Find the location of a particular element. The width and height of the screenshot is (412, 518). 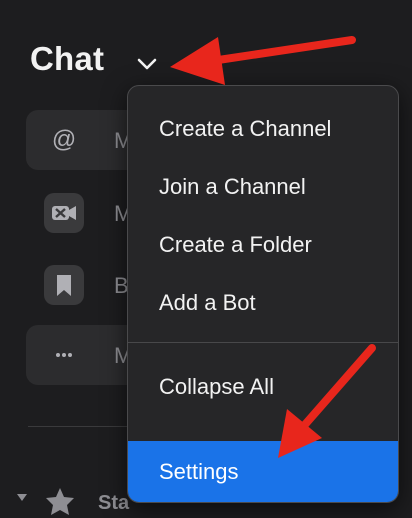

arrow-icon is located at coordinates (263, 60).